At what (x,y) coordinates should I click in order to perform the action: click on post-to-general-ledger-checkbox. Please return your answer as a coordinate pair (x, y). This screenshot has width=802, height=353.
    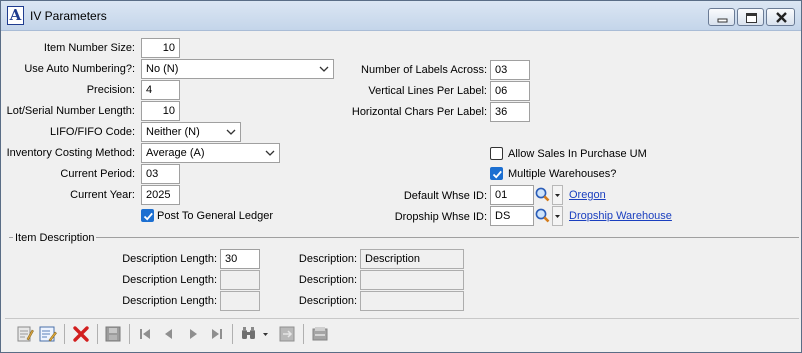
    Looking at the image, I should click on (147, 215).